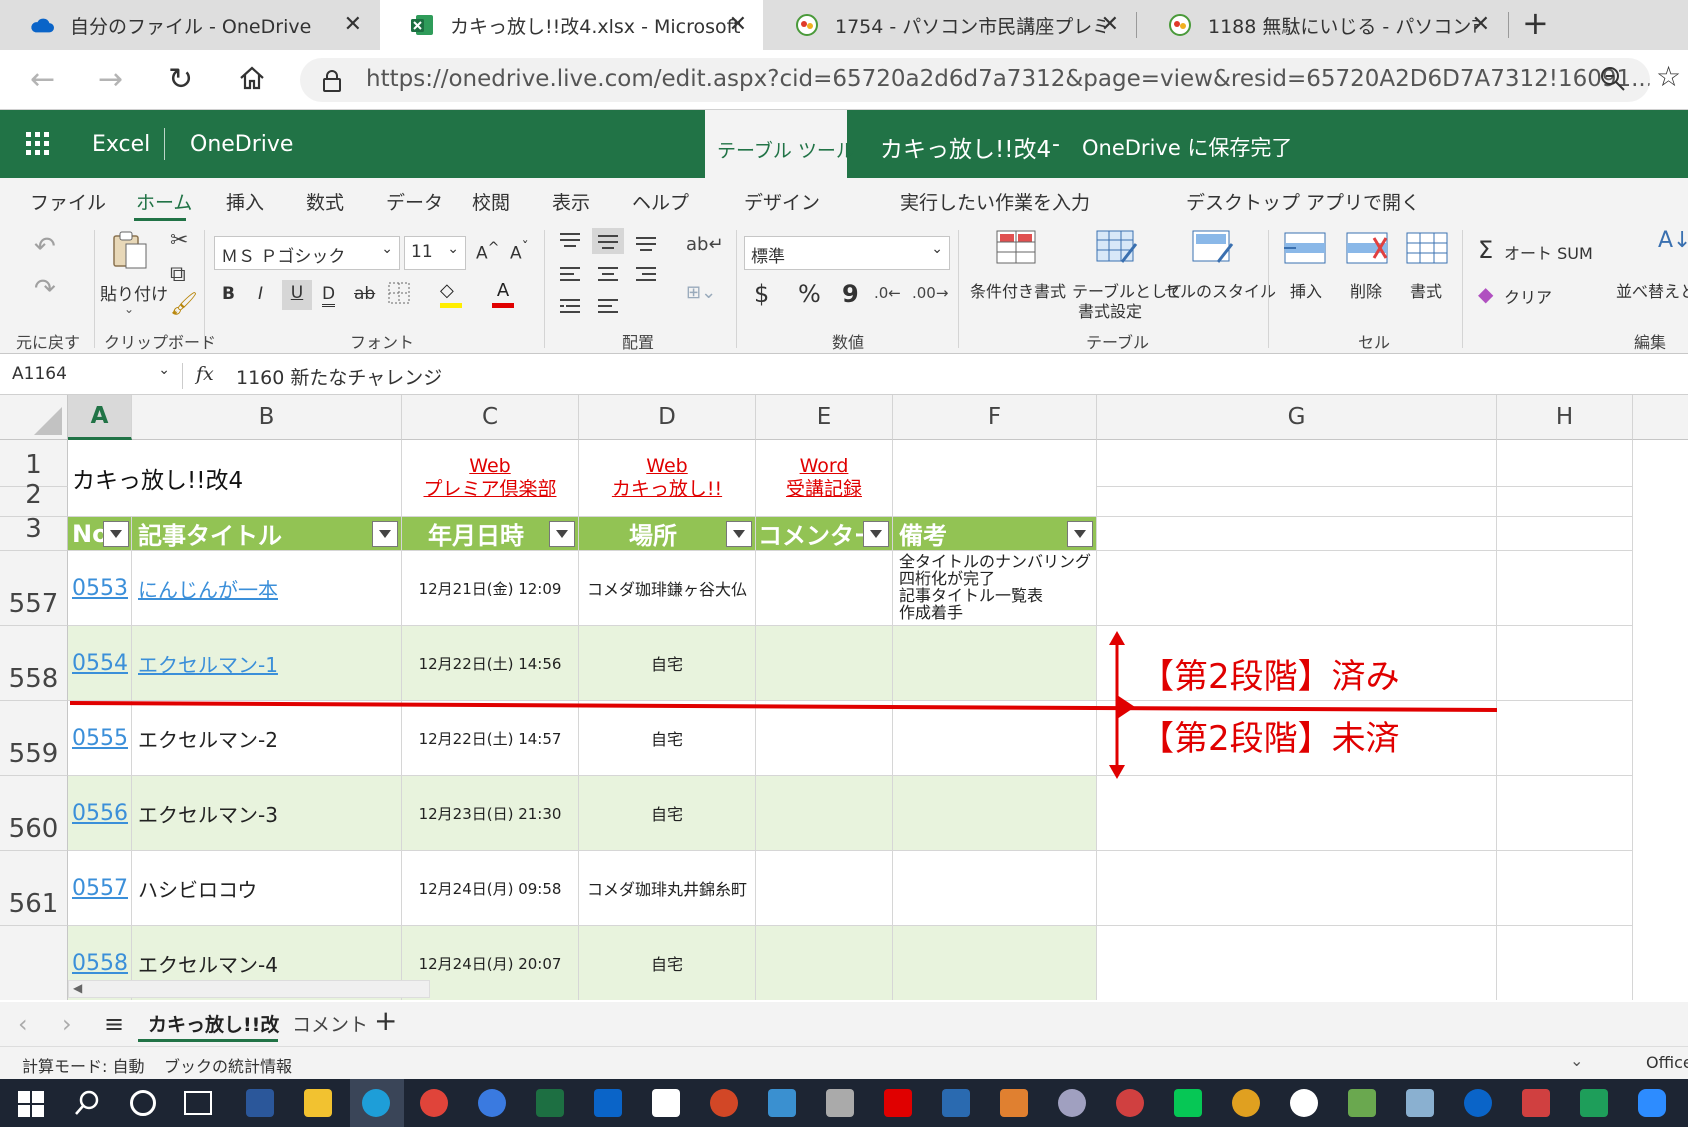 The height and width of the screenshot is (1127, 1688). I want to click on format-as-table-button-line2: 書式設定, so click(1110, 310).